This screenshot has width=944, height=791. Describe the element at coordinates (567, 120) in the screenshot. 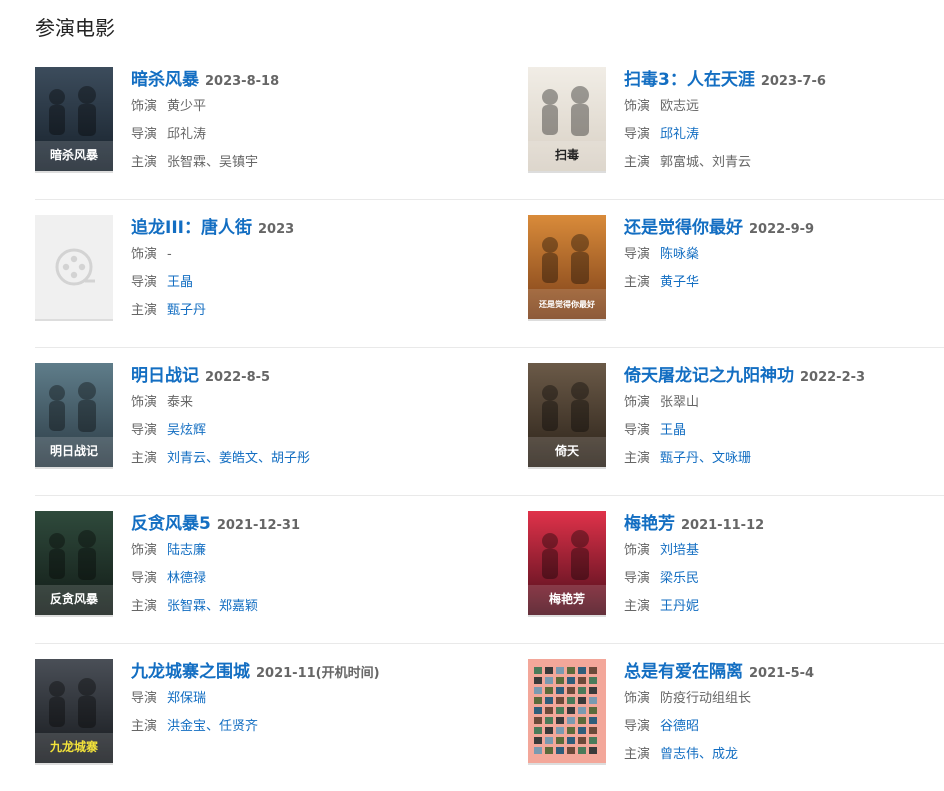

I see `movie-poster: 扫毒` at that location.